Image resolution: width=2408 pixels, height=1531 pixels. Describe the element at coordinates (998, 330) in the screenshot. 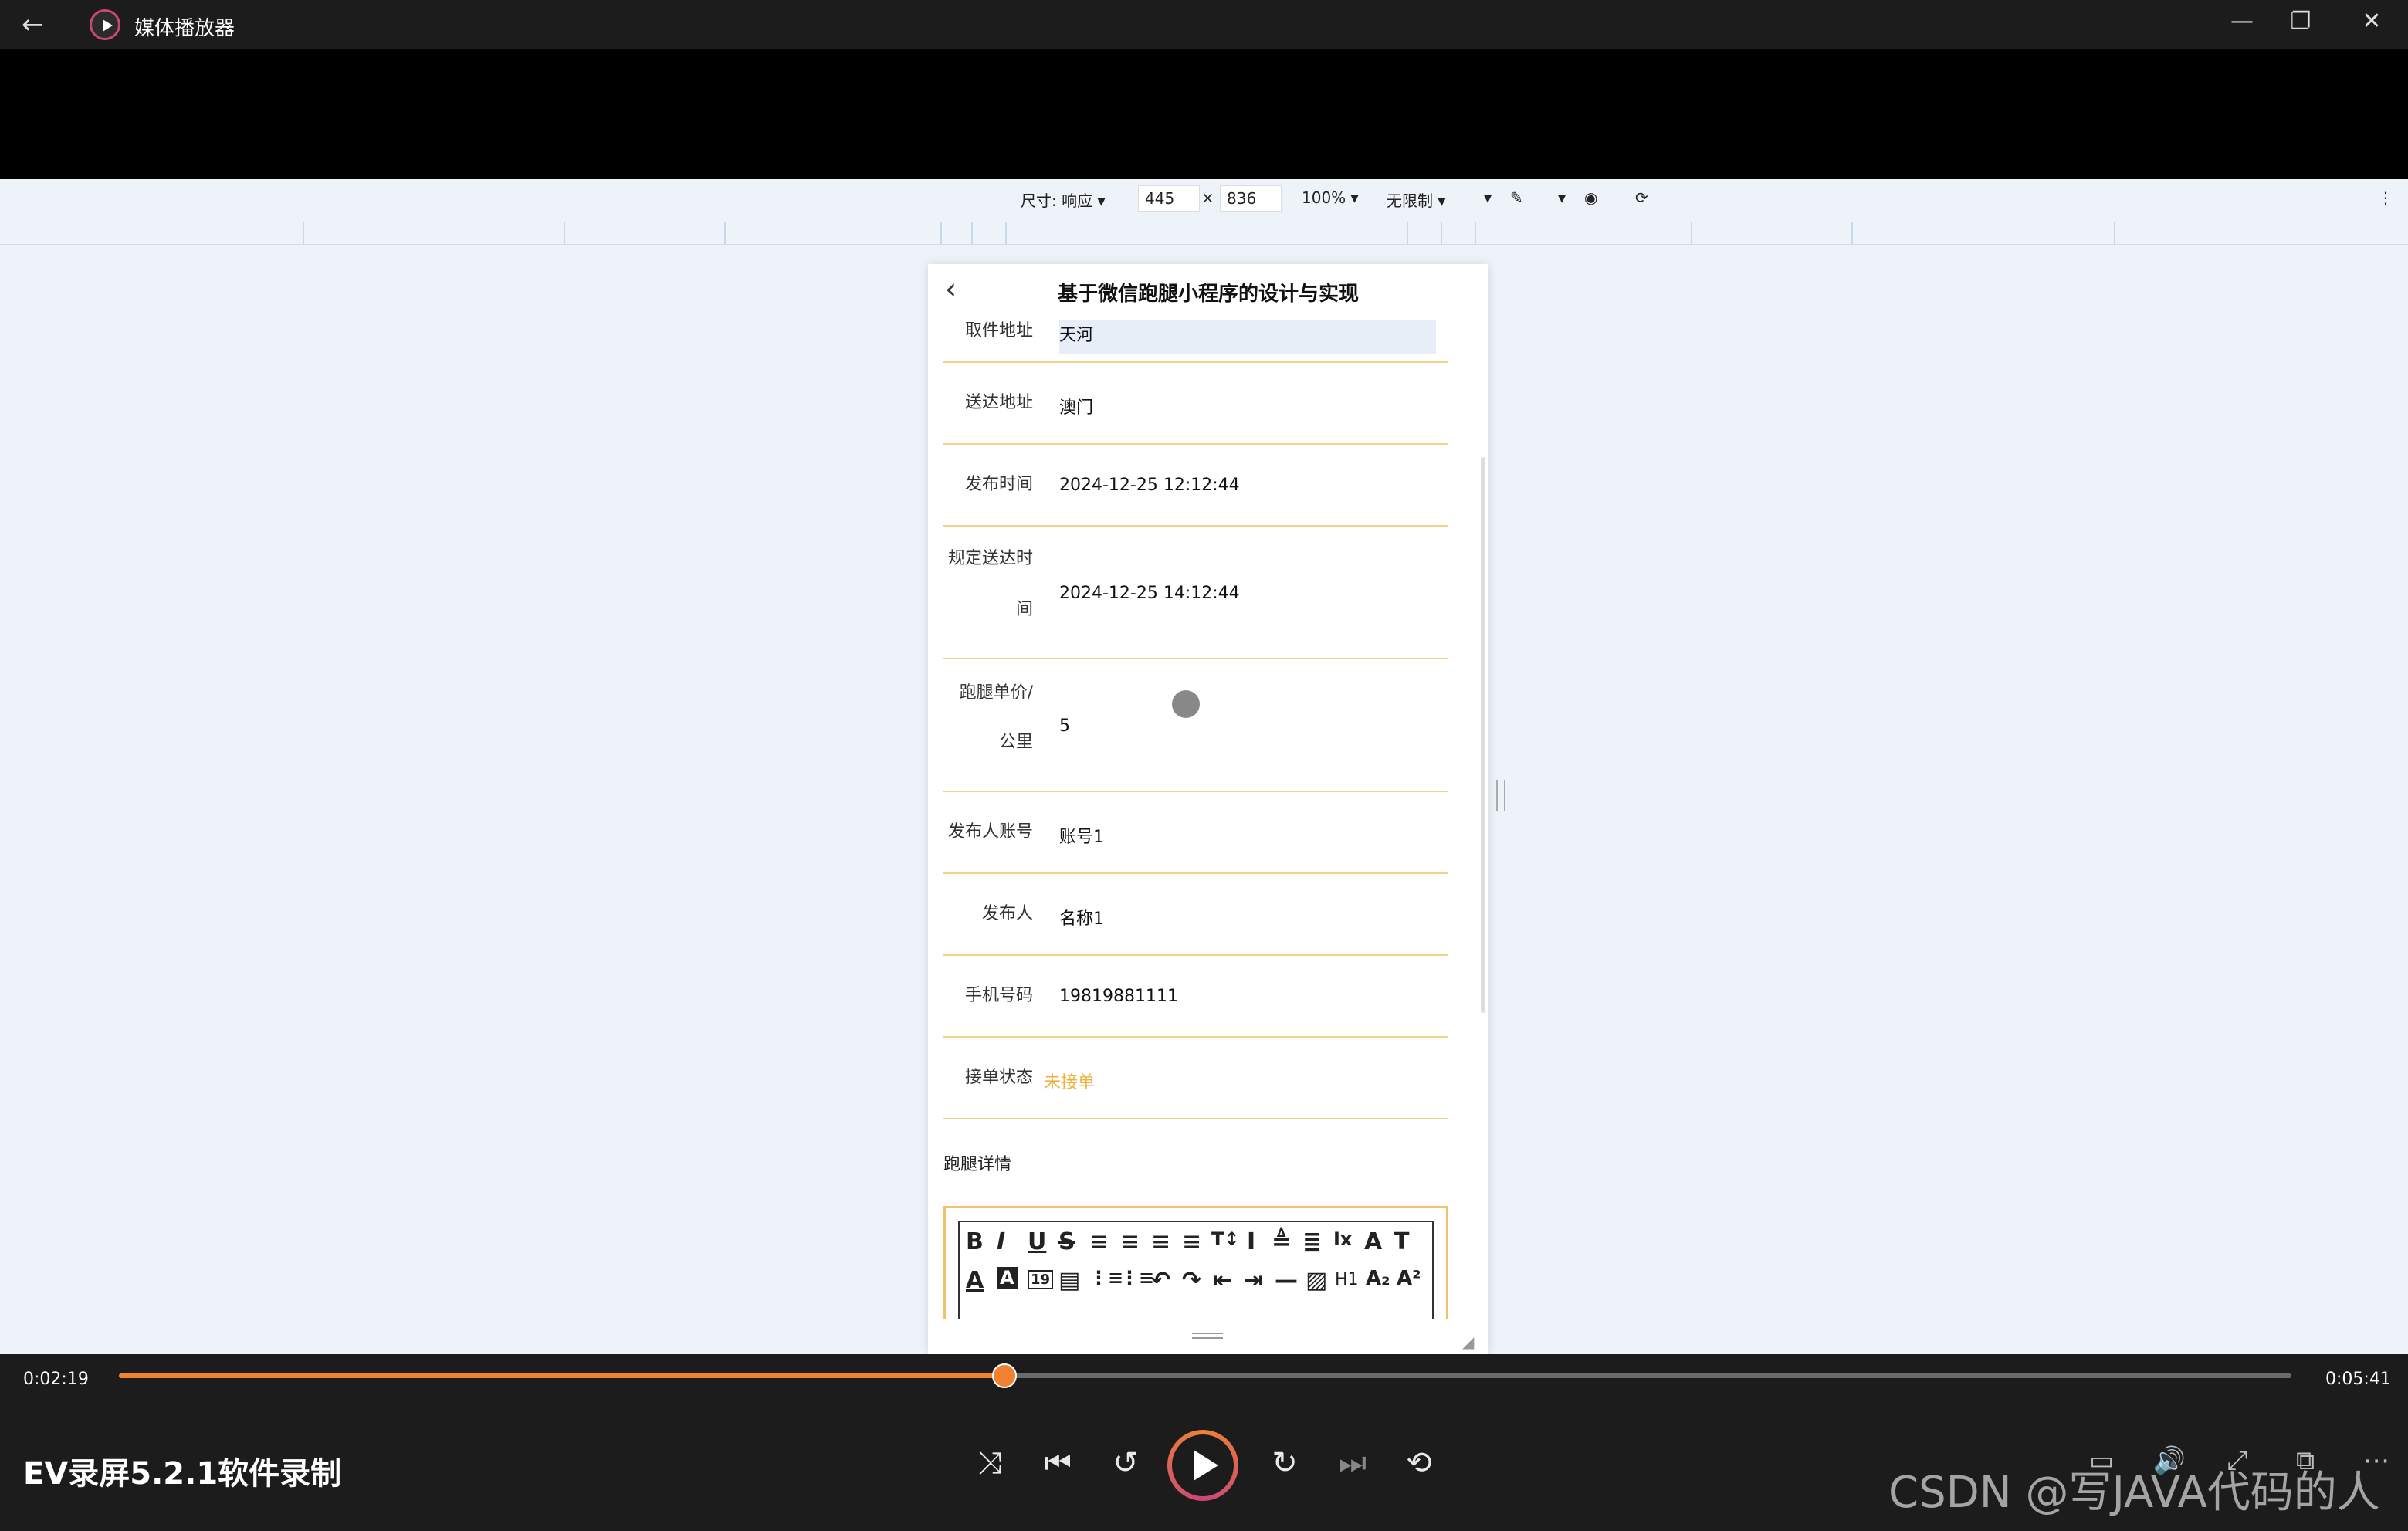

I see `field-label: 取件地址` at that location.